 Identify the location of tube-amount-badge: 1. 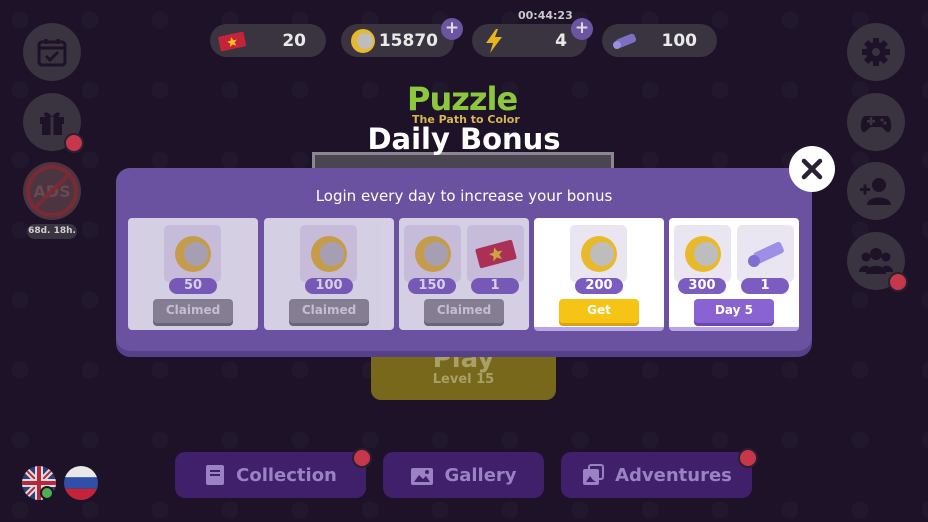
(765, 286).